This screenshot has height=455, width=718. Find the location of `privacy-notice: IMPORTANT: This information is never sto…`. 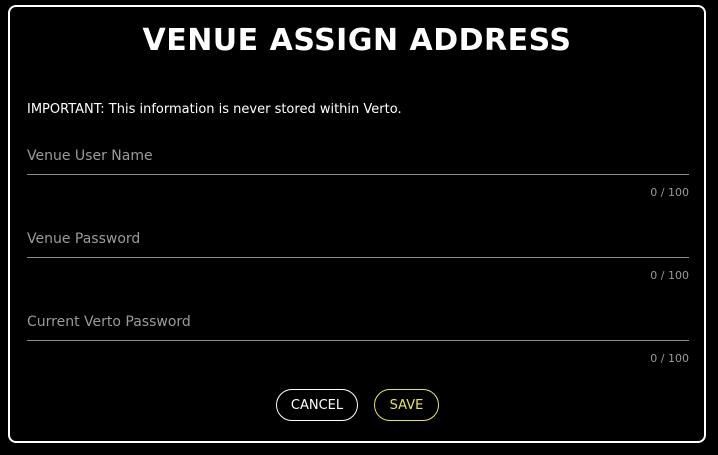

privacy-notice: IMPORTANT: This information is never sto… is located at coordinates (214, 109).